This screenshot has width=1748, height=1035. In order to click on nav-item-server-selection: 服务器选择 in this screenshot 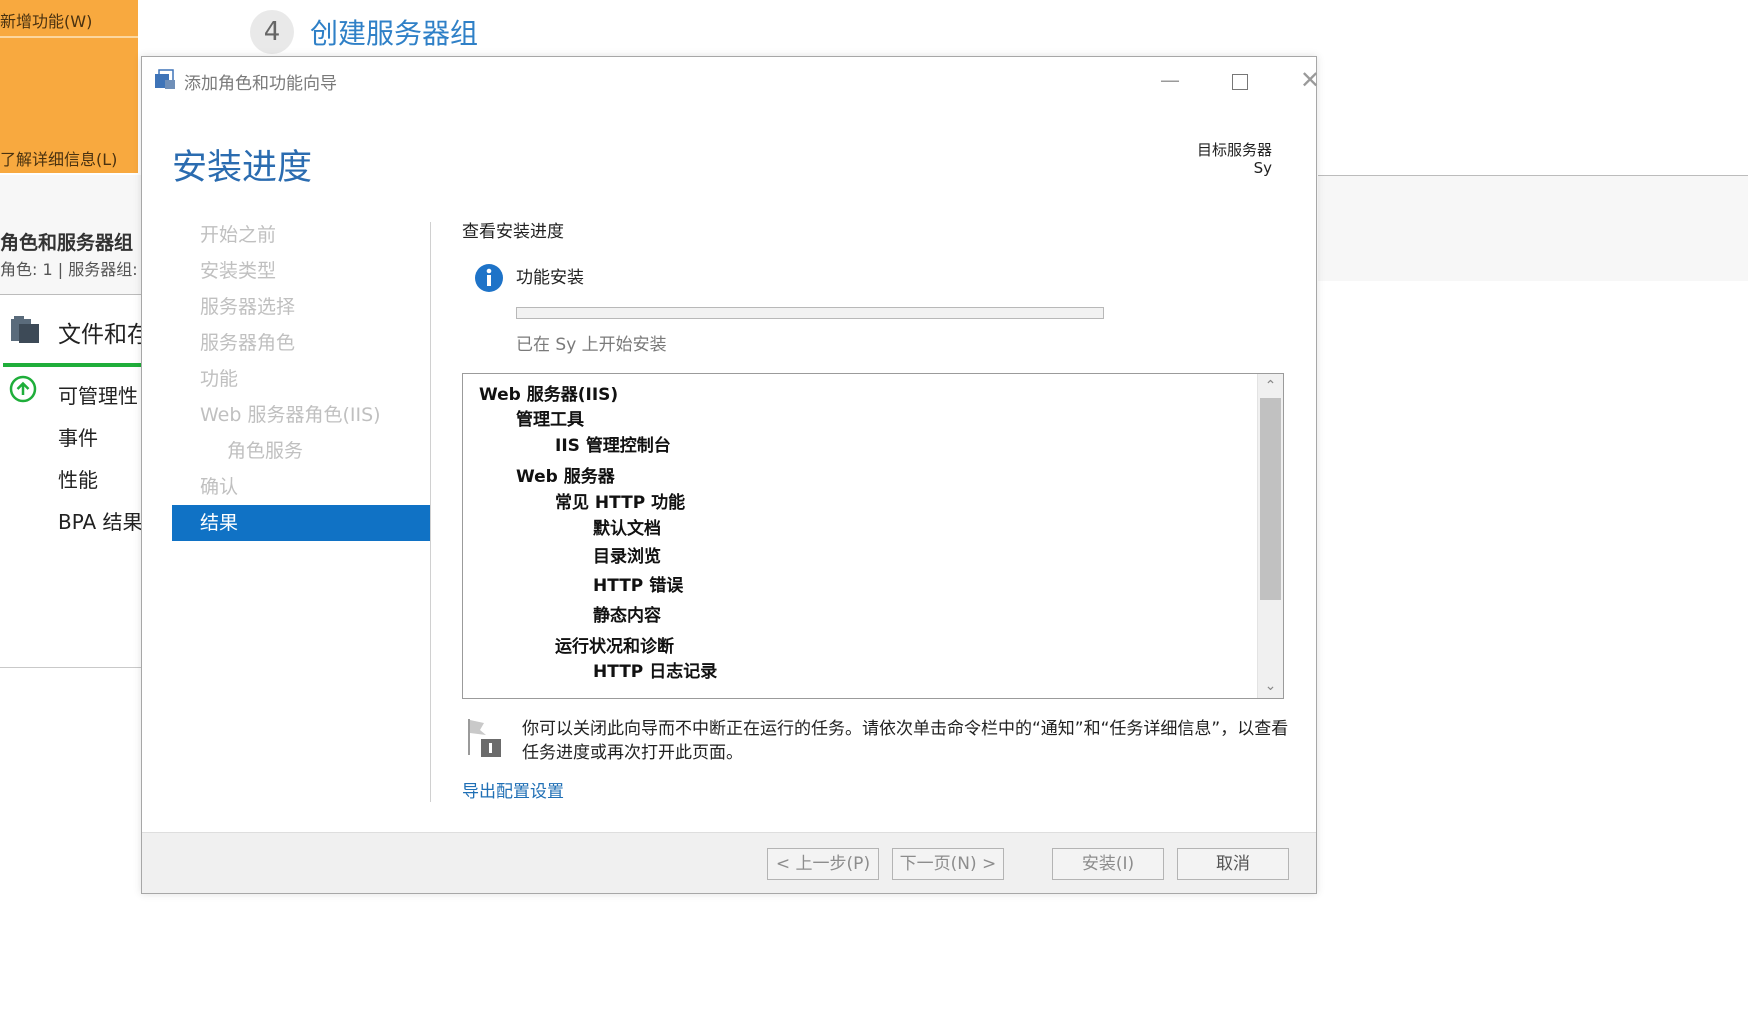, I will do `click(248, 307)`.